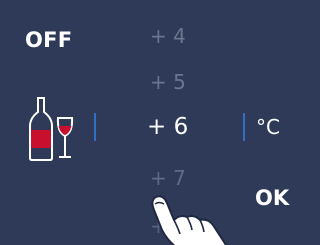 The width and height of the screenshot is (320, 245). I want to click on pointing-hand-icon, so click(195, 217).